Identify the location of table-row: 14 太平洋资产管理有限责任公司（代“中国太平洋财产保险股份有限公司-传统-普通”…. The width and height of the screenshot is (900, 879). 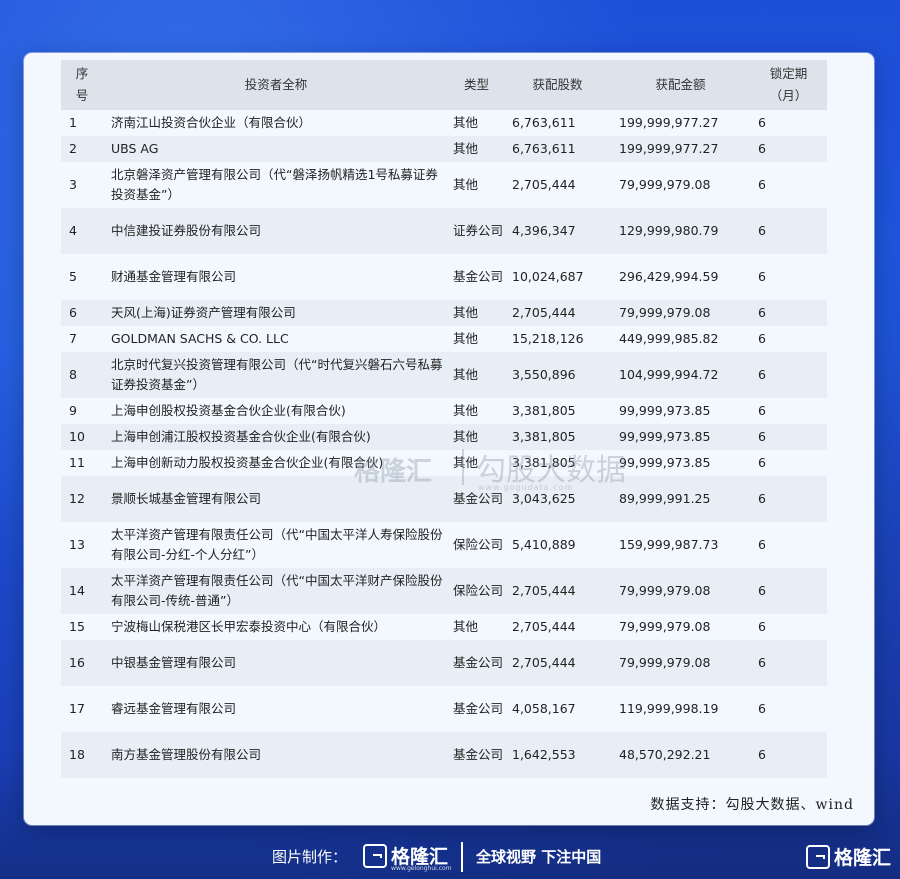
(444, 591).